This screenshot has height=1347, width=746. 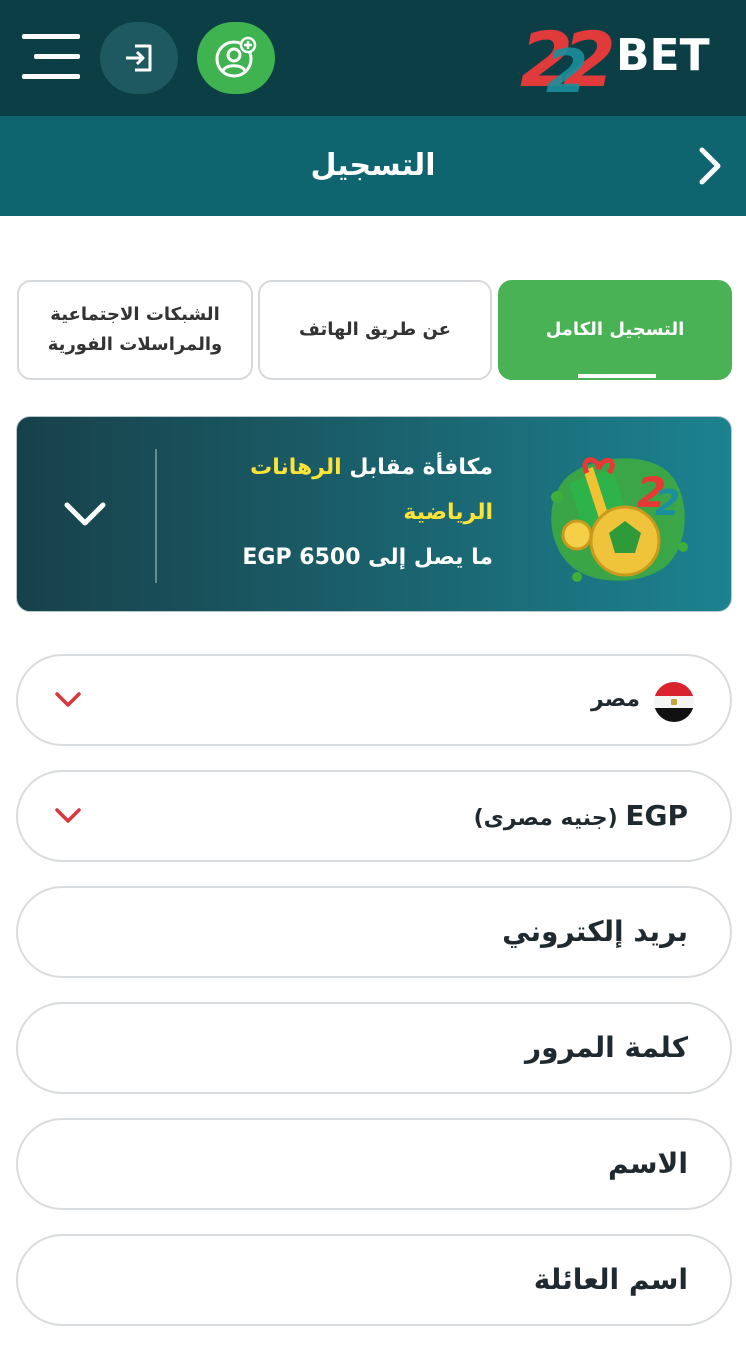 I want to click on tab-full-registration: التسجيل الكامل, so click(x=615, y=330).